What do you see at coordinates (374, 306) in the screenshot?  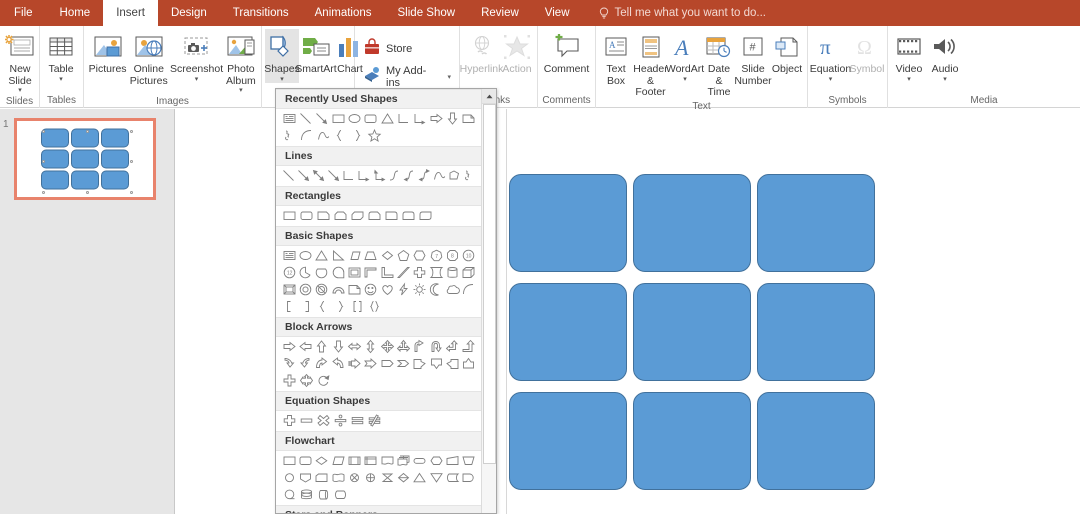 I see `double-brace-icon` at bounding box center [374, 306].